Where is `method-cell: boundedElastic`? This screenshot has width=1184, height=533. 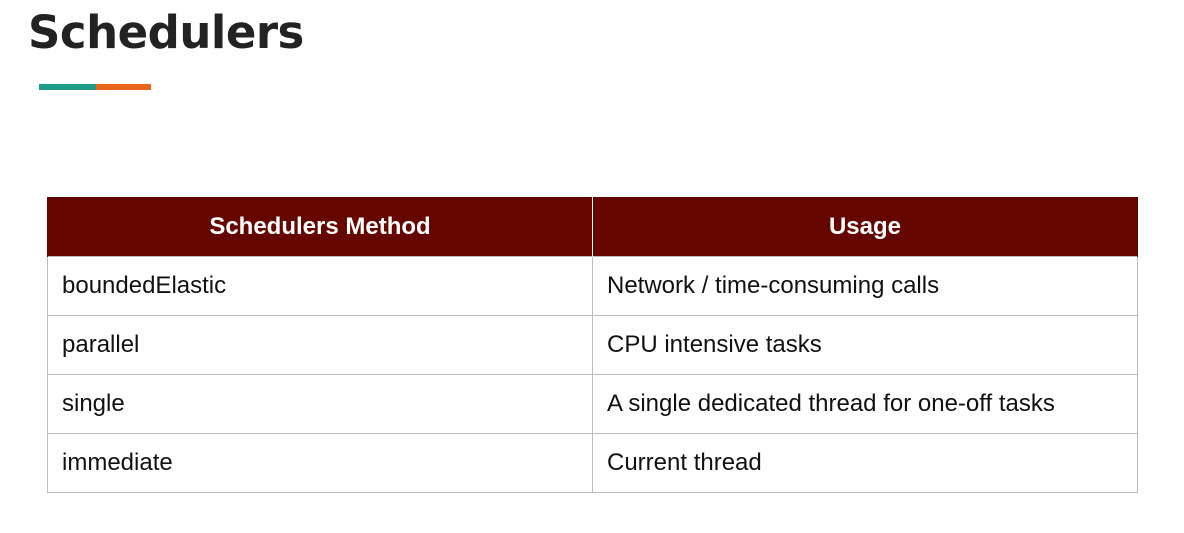 method-cell: boundedElastic is located at coordinates (320, 286).